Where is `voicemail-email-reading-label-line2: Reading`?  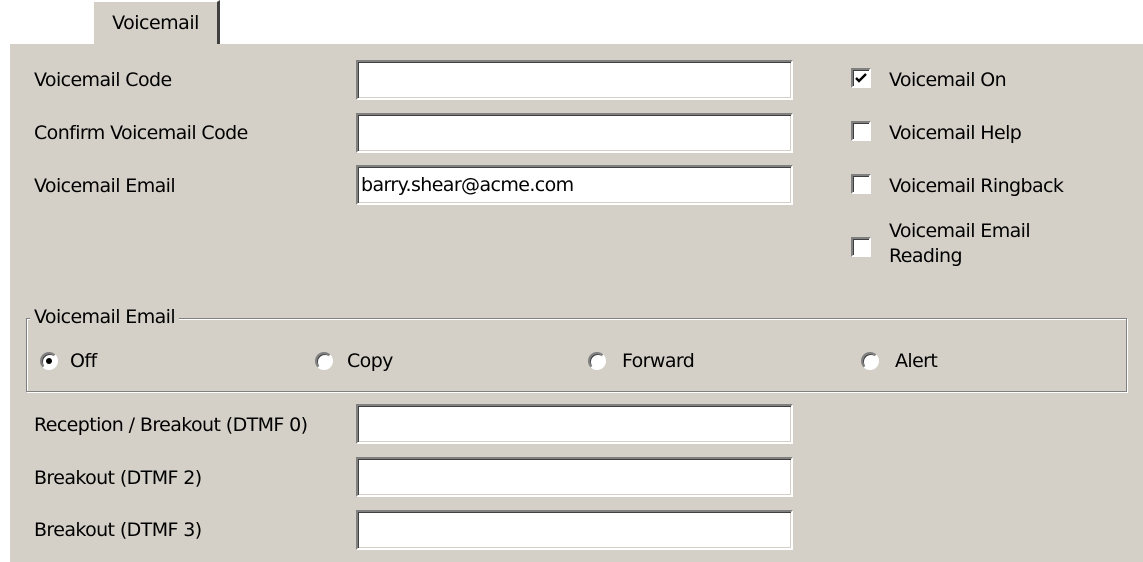
voicemail-email-reading-label-line2: Reading is located at coordinates (926, 256).